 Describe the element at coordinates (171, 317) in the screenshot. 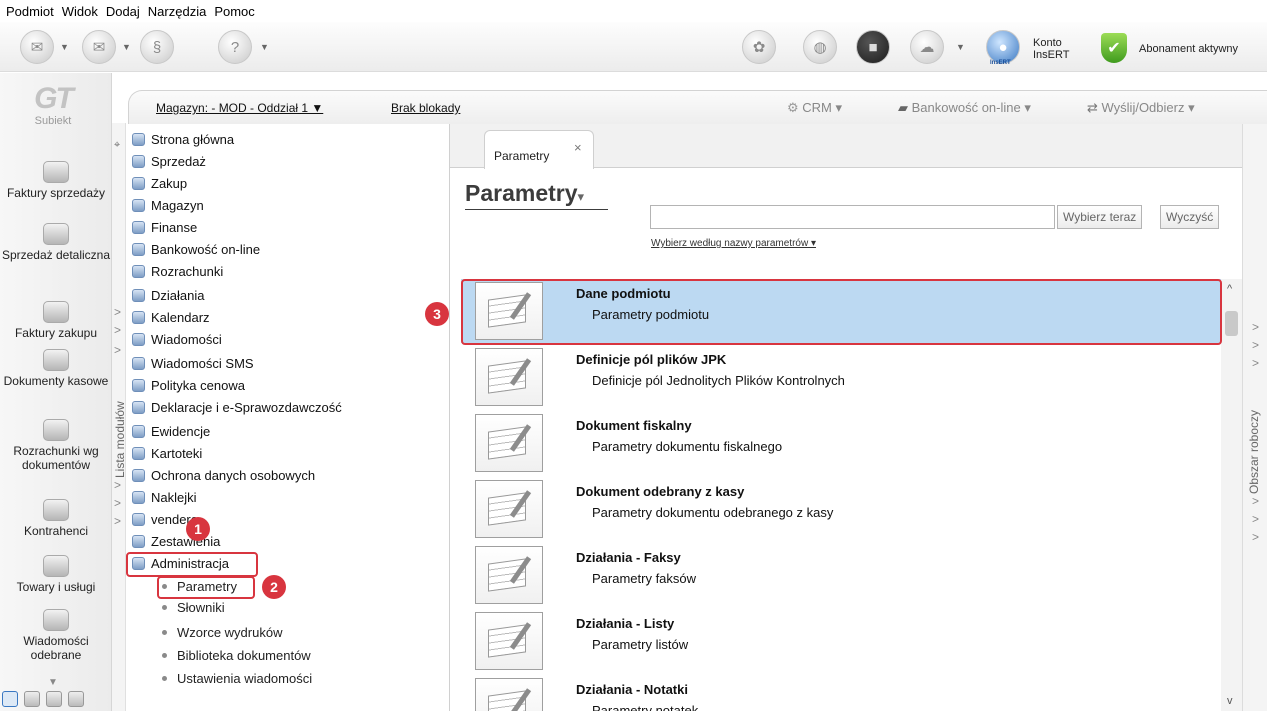

I see `tree-item-kalendarz: Kalendarz` at that location.